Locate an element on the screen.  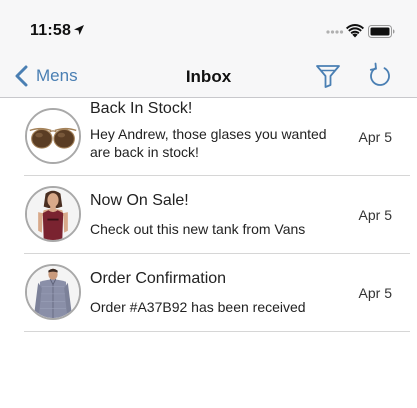
chevron-left-icon is located at coordinates (21, 76).